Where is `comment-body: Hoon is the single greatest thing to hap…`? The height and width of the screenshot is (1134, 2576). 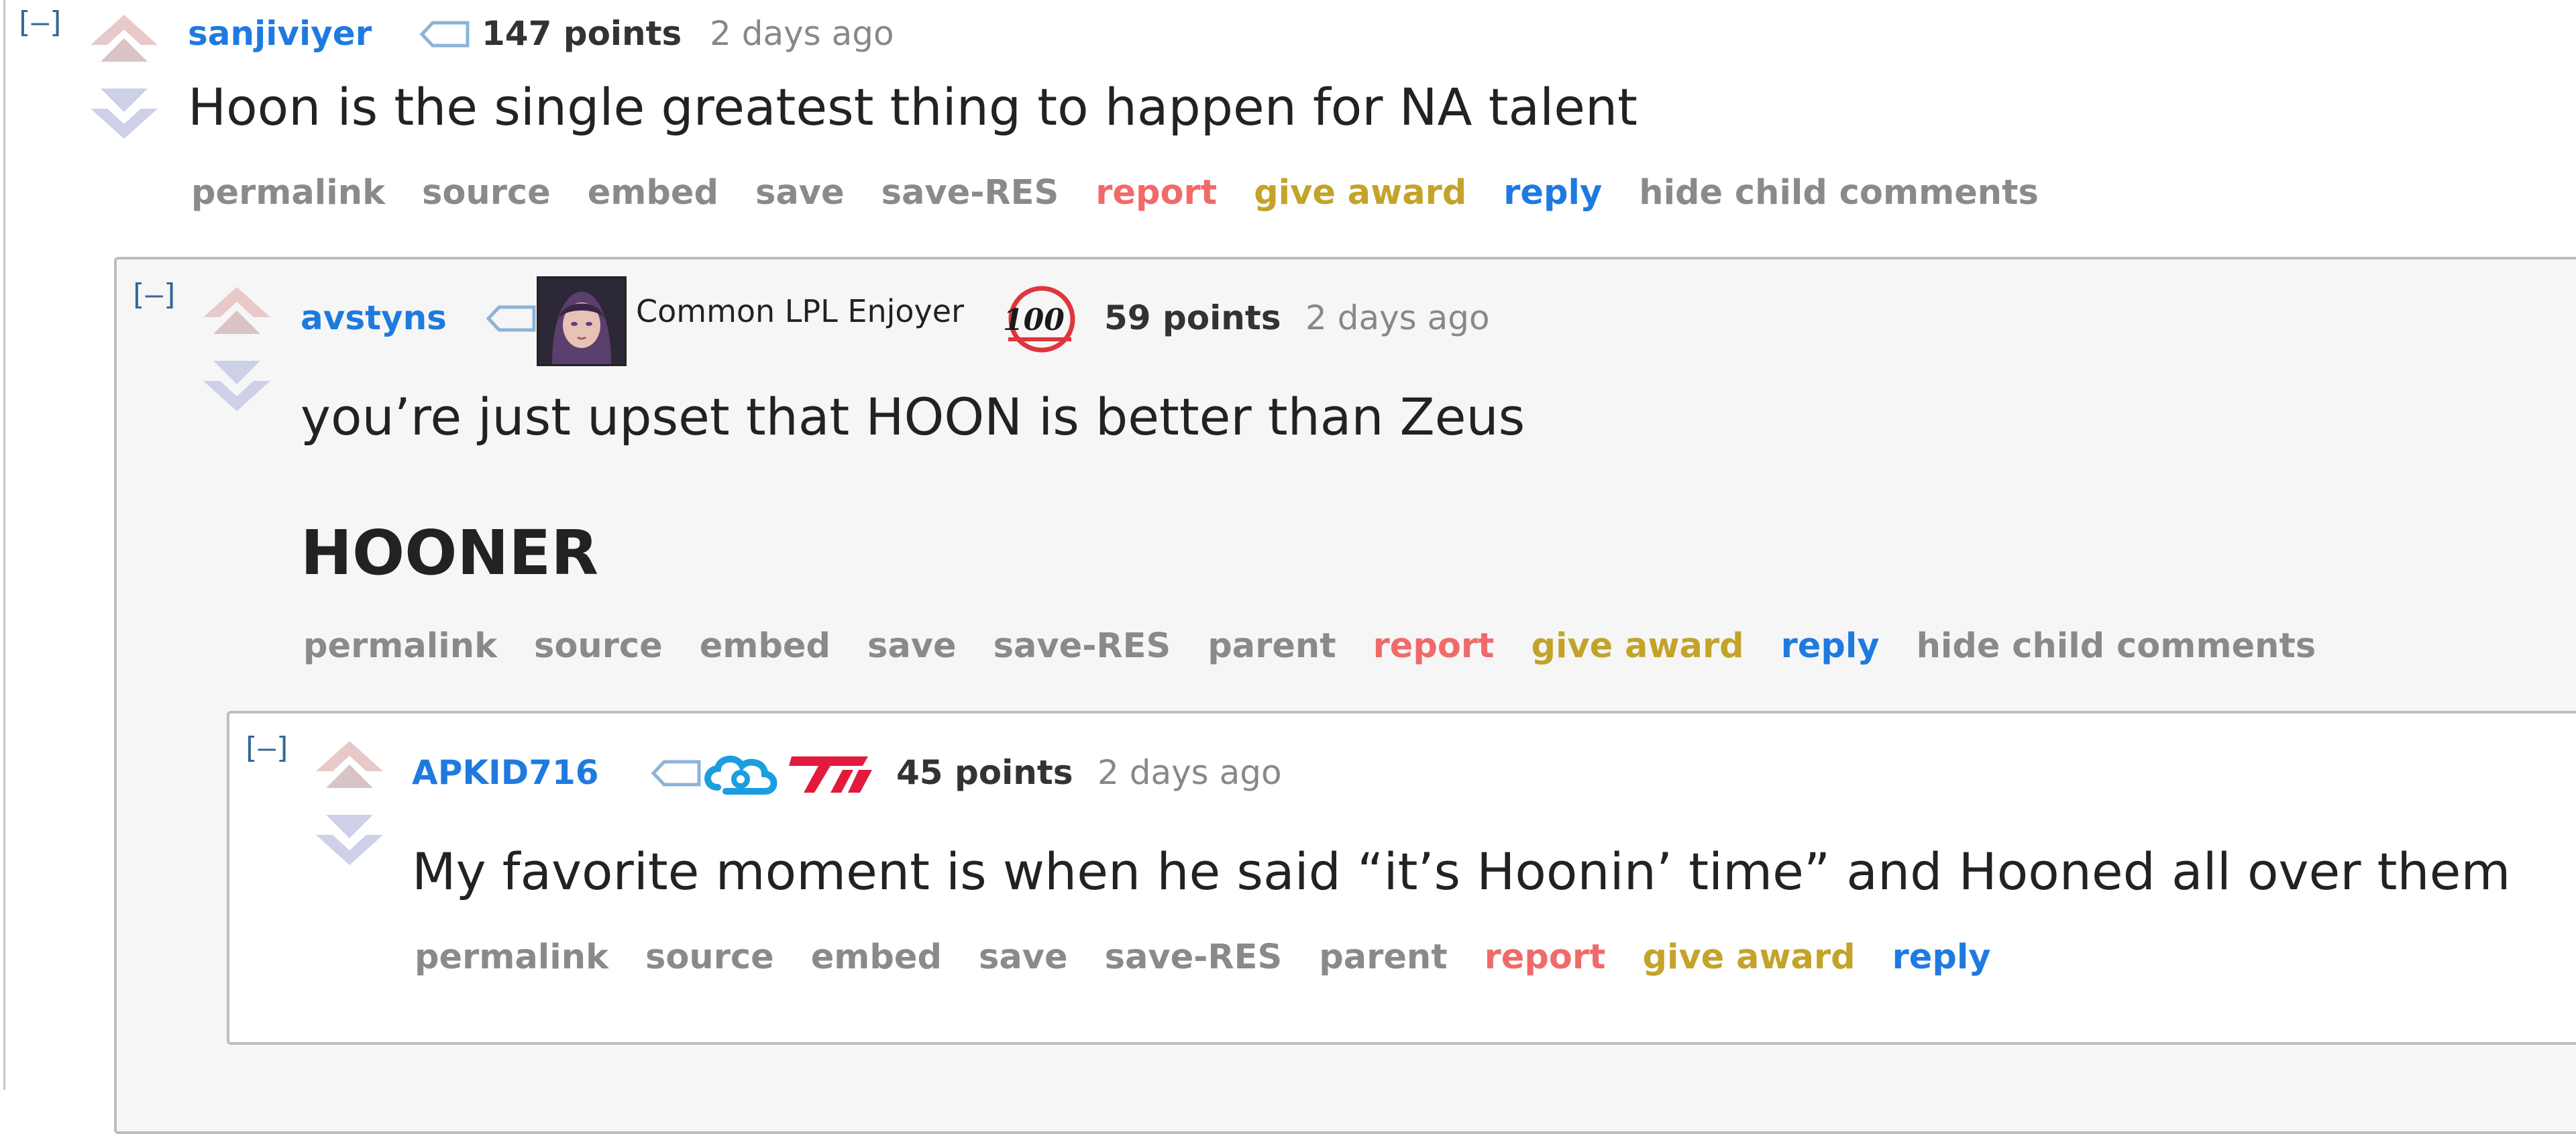 comment-body: Hoon is the single greatest thing to hap… is located at coordinates (913, 107).